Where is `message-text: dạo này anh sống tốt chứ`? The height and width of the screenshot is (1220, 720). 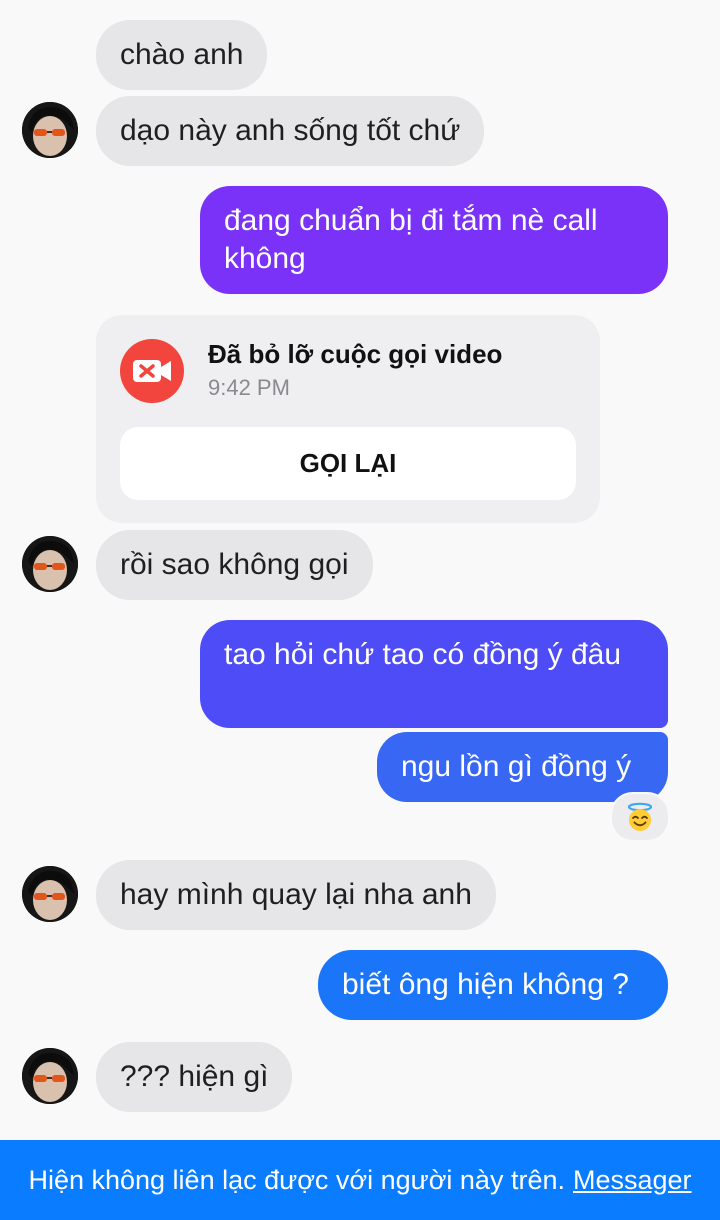
message-text: dạo này anh sống tốt chứ is located at coordinates (290, 130).